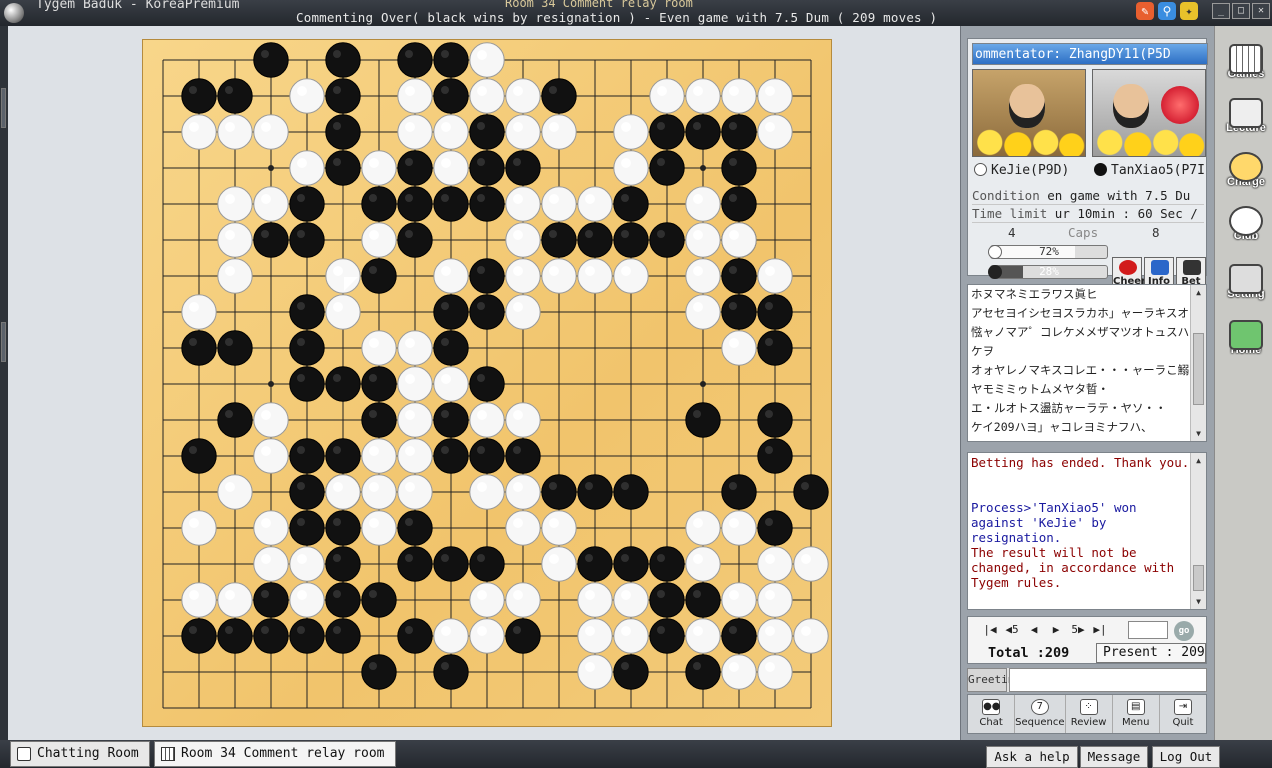 The width and height of the screenshot is (1272, 768). Describe the element at coordinates (1184, 631) in the screenshot. I see `go-button: go` at that location.